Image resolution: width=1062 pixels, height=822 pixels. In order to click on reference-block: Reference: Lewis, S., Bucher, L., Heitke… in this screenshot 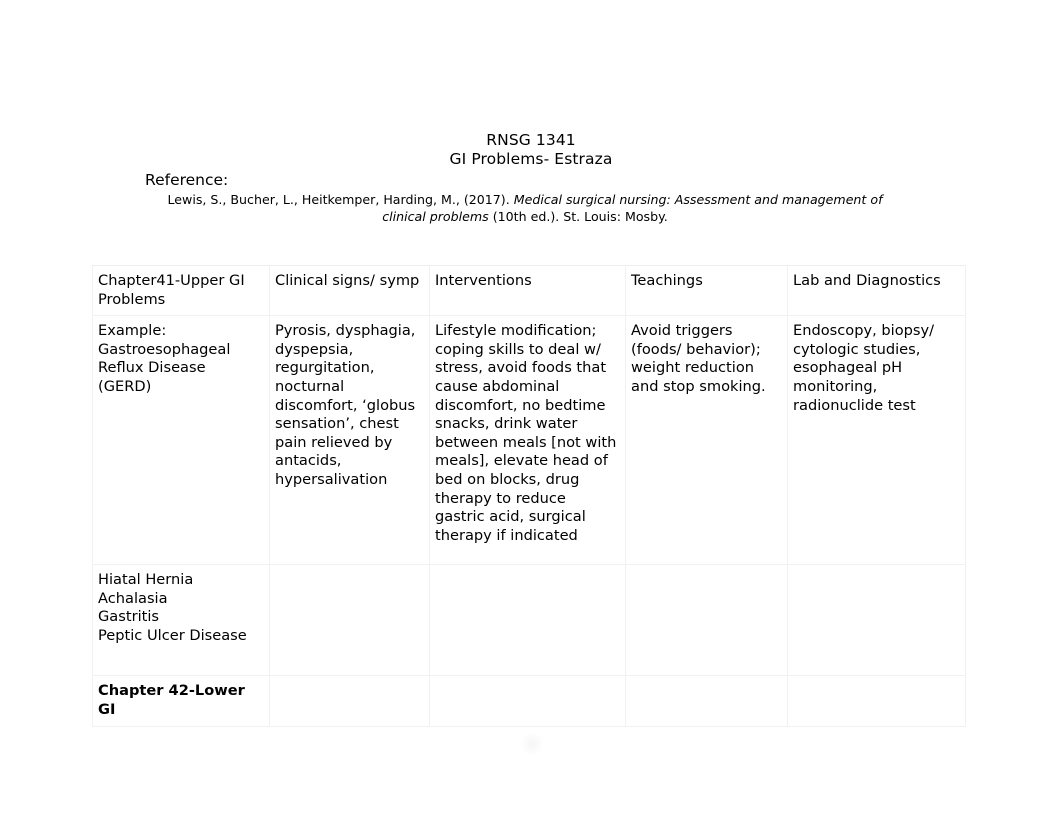, I will do `click(525, 198)`.